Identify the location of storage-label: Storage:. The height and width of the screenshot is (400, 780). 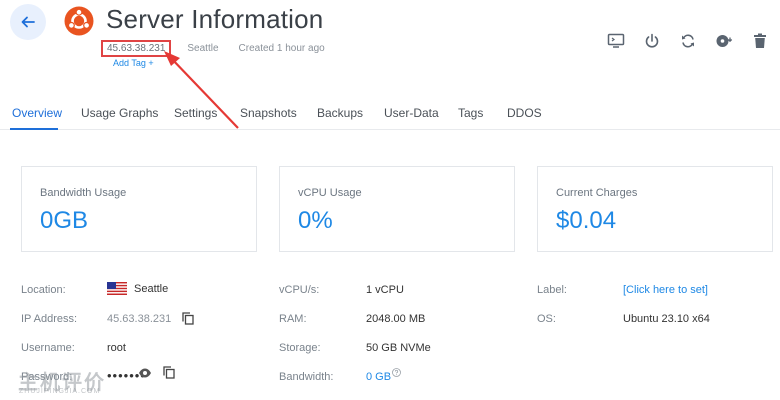
(300, 348).